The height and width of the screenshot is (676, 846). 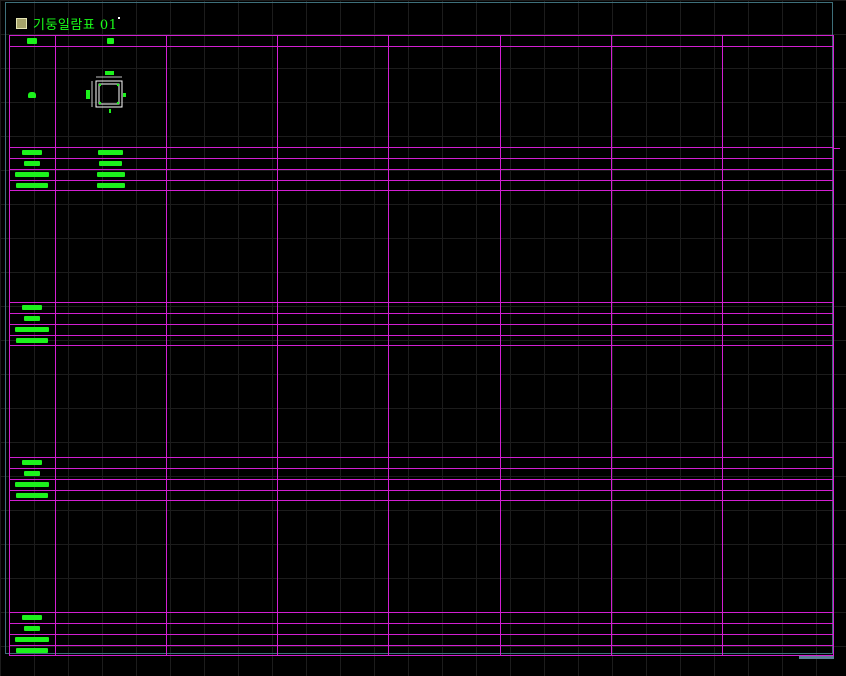 I want to click on column-section-icon, so click(x=107, y=93).